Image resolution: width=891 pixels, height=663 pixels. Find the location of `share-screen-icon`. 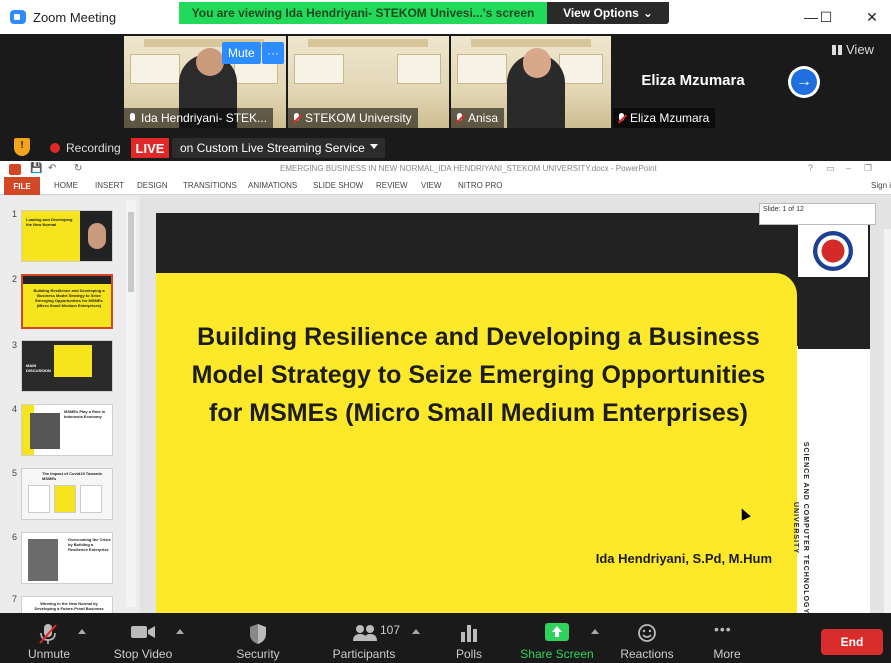

share-screen-icon is located at coordinates (557, 632).